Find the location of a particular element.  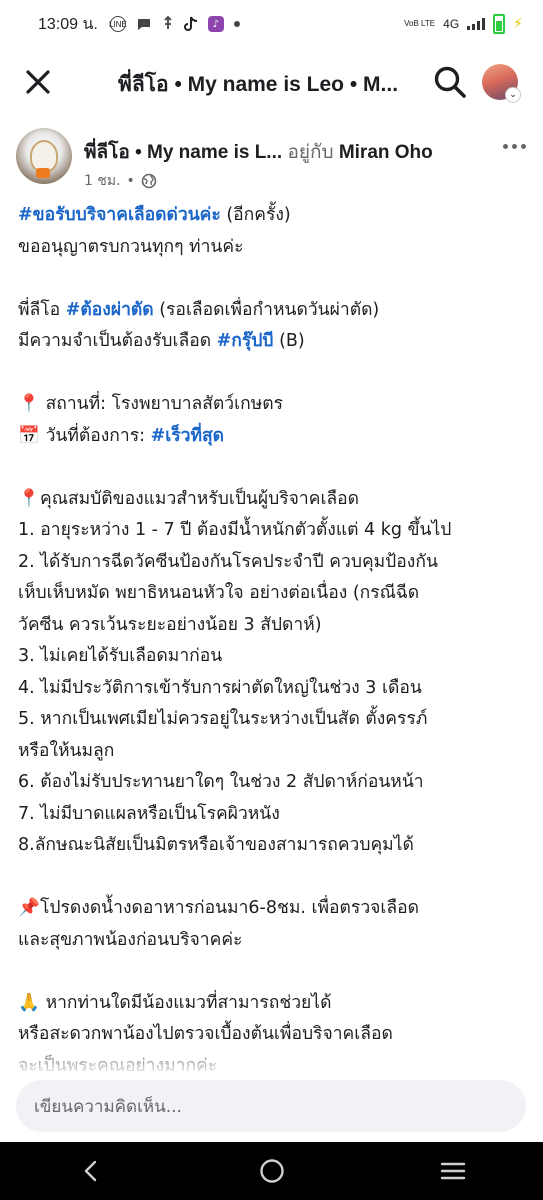

post-line: 📍 สถานที่: โรงพยาบาลสัตว์เกษตร is located at coordinates (274, 405).